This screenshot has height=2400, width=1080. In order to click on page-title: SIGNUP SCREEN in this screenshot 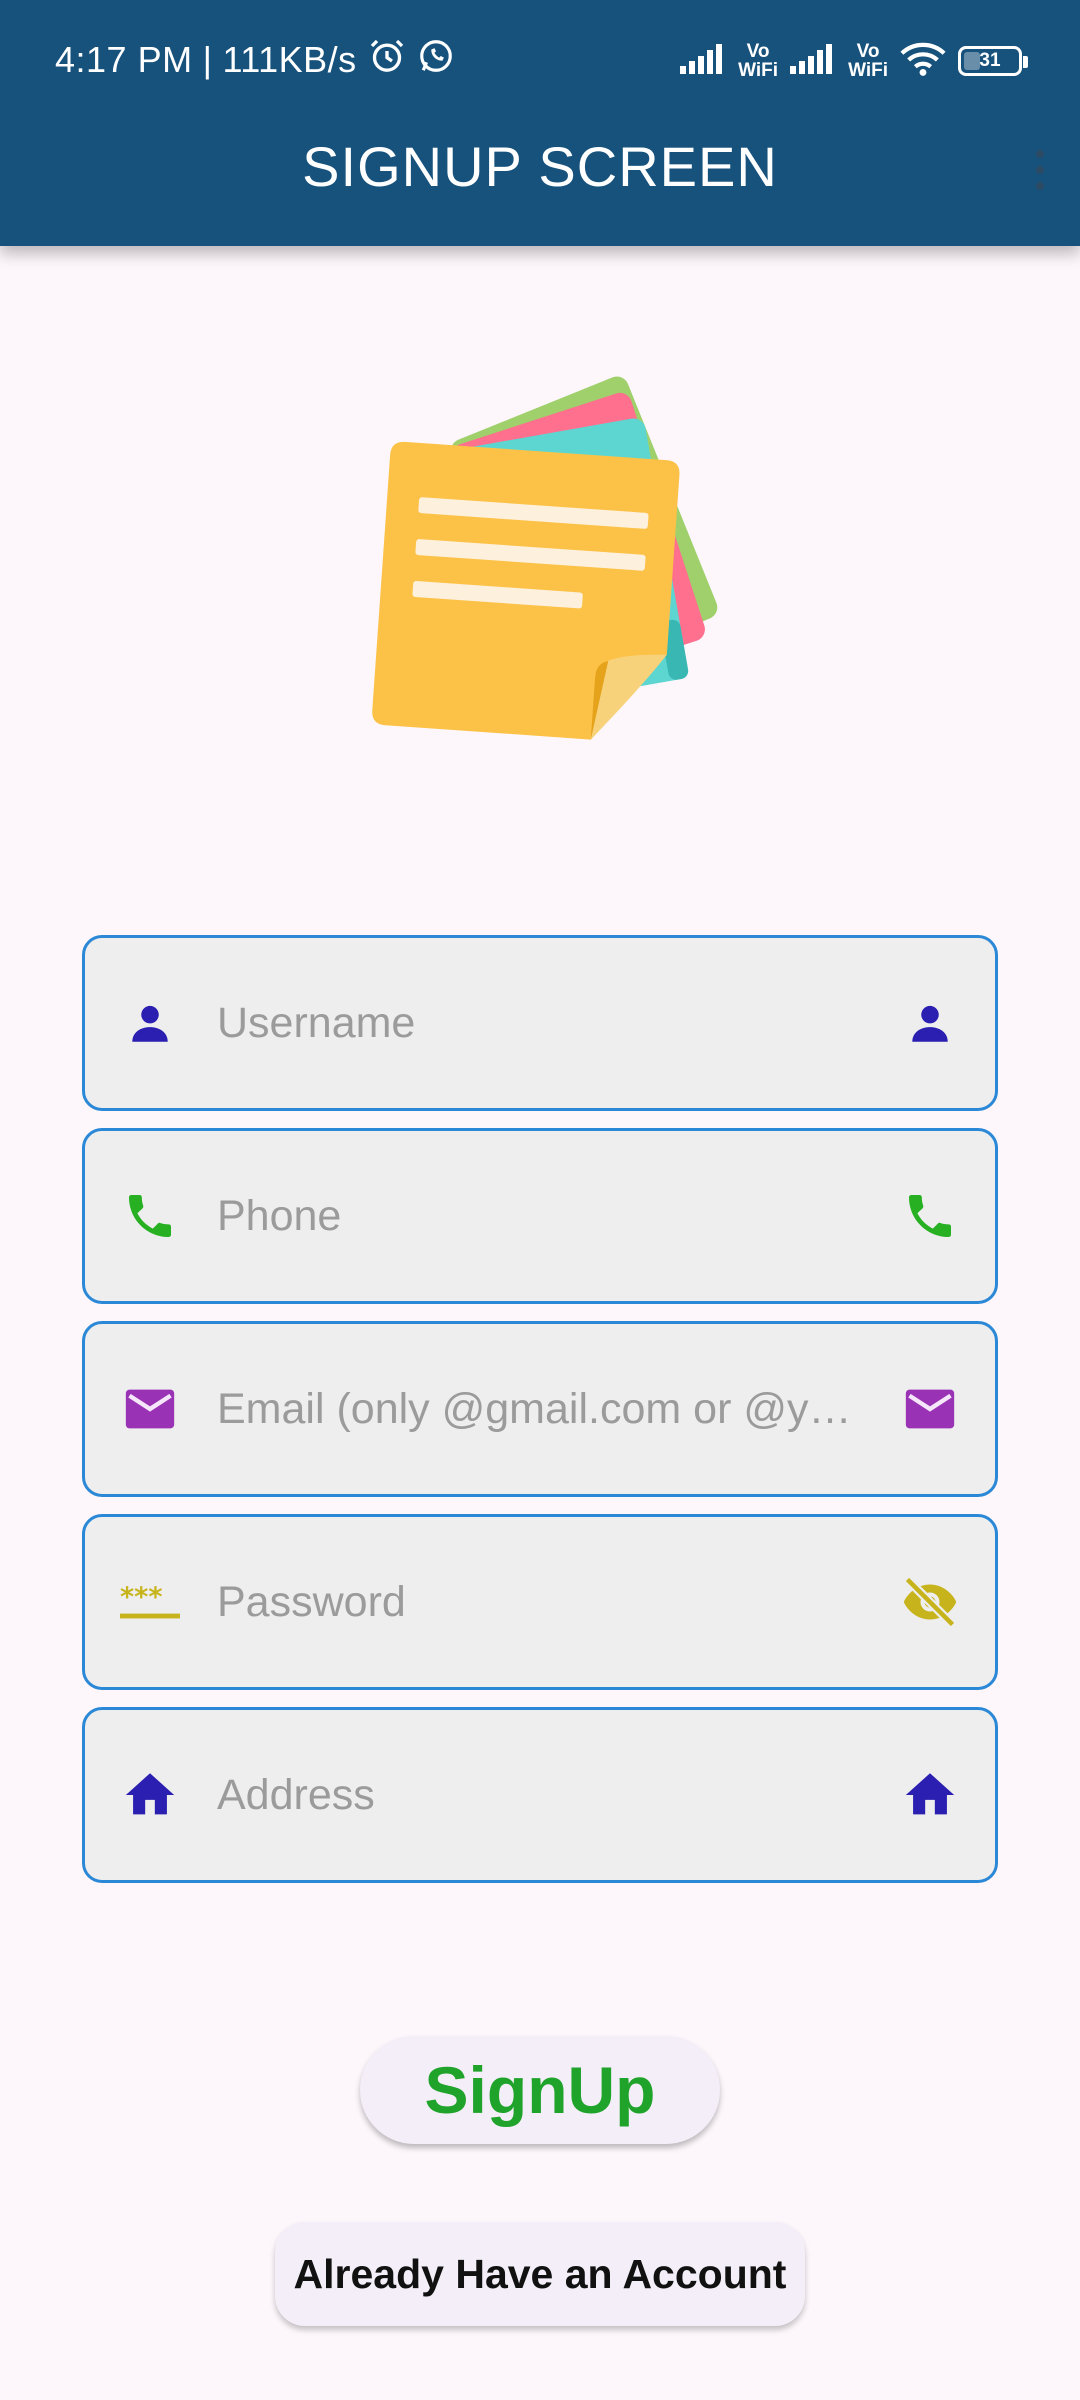, I will do `click(540, 166)`.